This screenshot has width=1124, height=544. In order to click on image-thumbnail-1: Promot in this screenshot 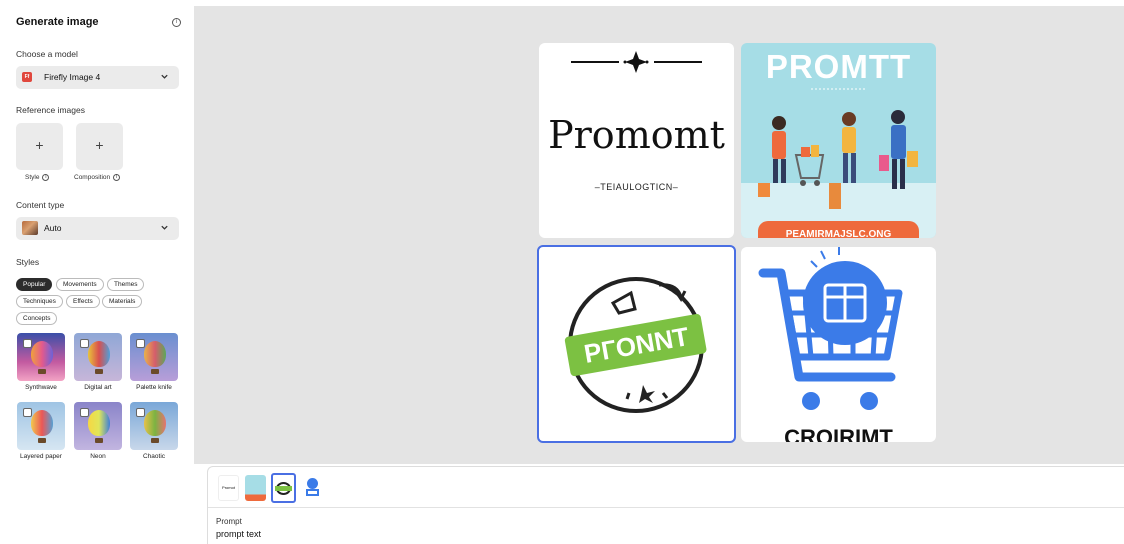, I will do `click(228, 488)`.